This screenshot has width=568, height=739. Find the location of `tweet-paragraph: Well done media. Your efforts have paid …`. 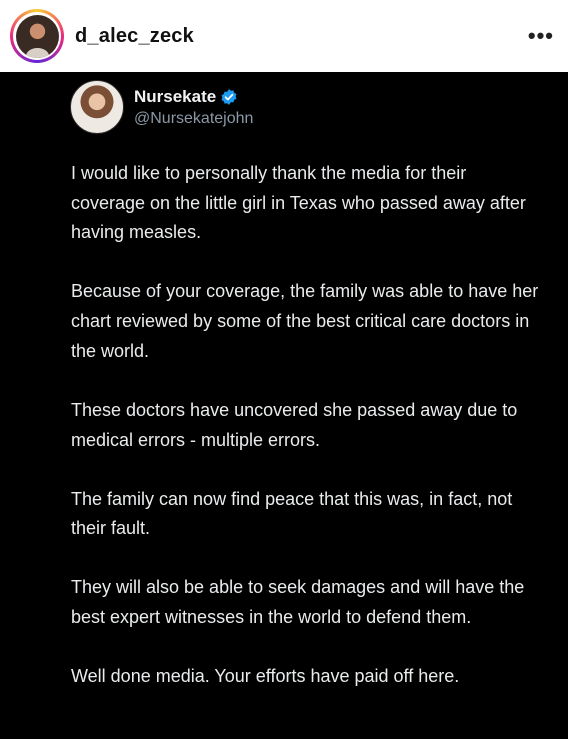

tweet-paragraph: Well done media. Your efforts have paid … is located at coordinates (265, 675).